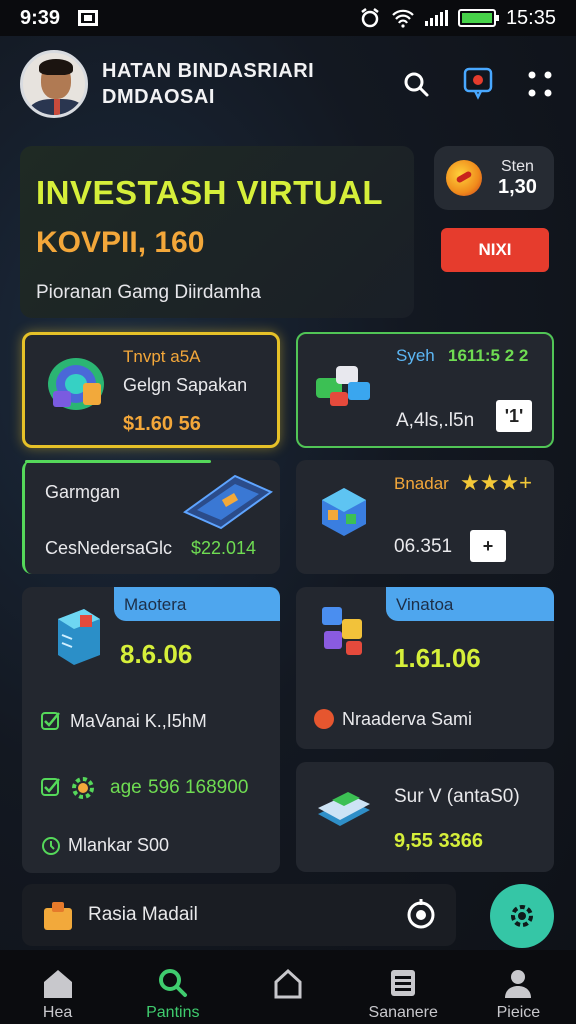 The height and width of the screenshot is (1024, 576). What do you see at coordinates (457, 796) in the screenshot?
I see `card-surv-label: Sur V (antaS0)` at bounding box center [457, 796].